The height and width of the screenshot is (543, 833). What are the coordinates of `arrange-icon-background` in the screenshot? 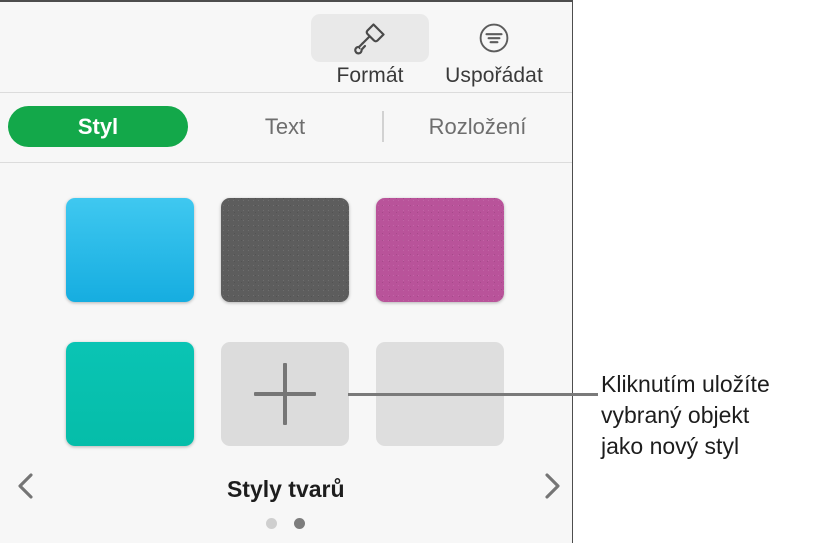 It's located at (494, 38).